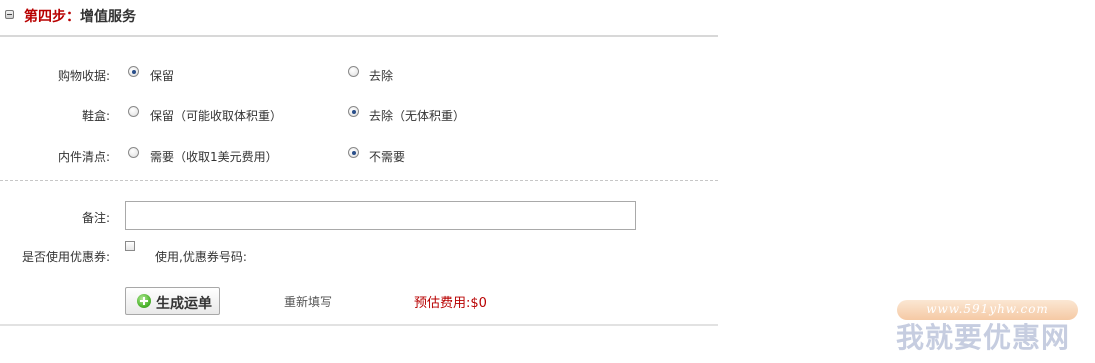 The height and width of the screenshot is (363, 1095). I want to click on estimated-fee: 预估费用:$0, so click(450, 301).